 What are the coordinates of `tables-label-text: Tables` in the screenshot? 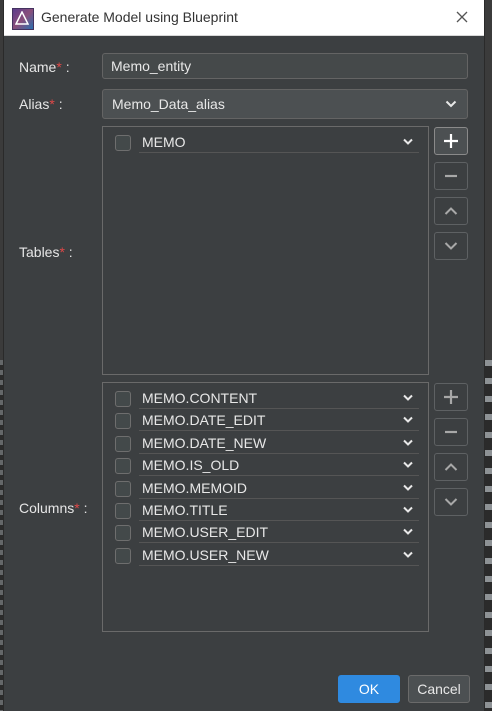 It's located at (39, 252).